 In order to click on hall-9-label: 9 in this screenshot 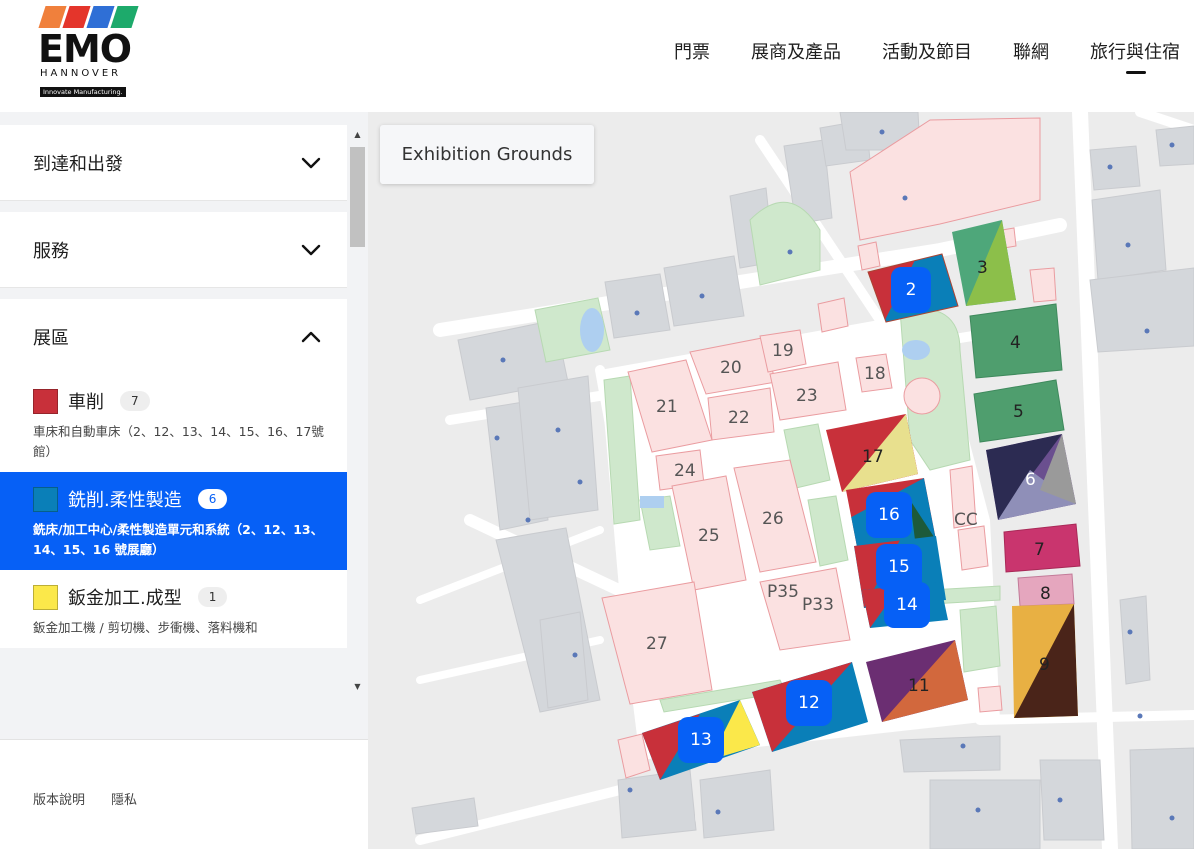, I will do `click(1044, 665)`.